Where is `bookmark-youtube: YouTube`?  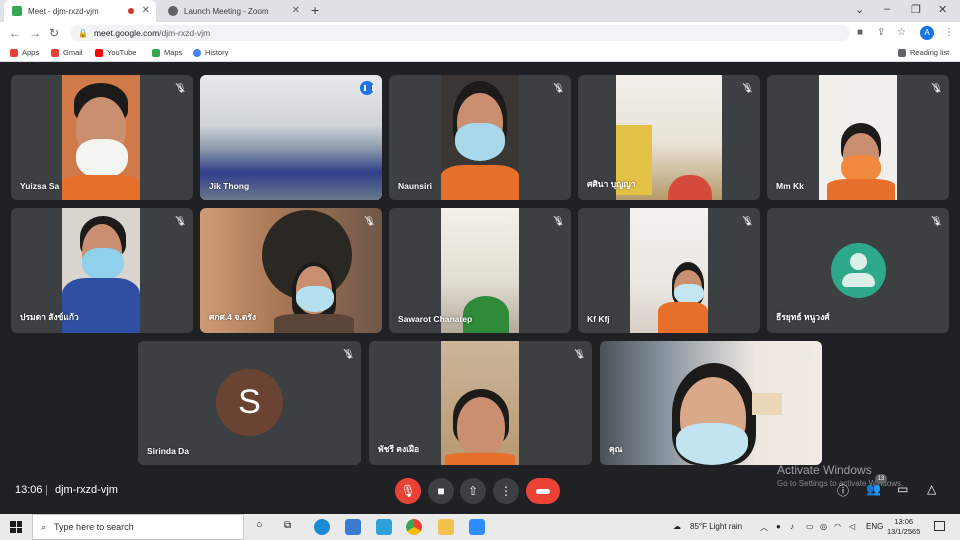 bookmark-youtube: YouTube is located at coordinates (115, 52).